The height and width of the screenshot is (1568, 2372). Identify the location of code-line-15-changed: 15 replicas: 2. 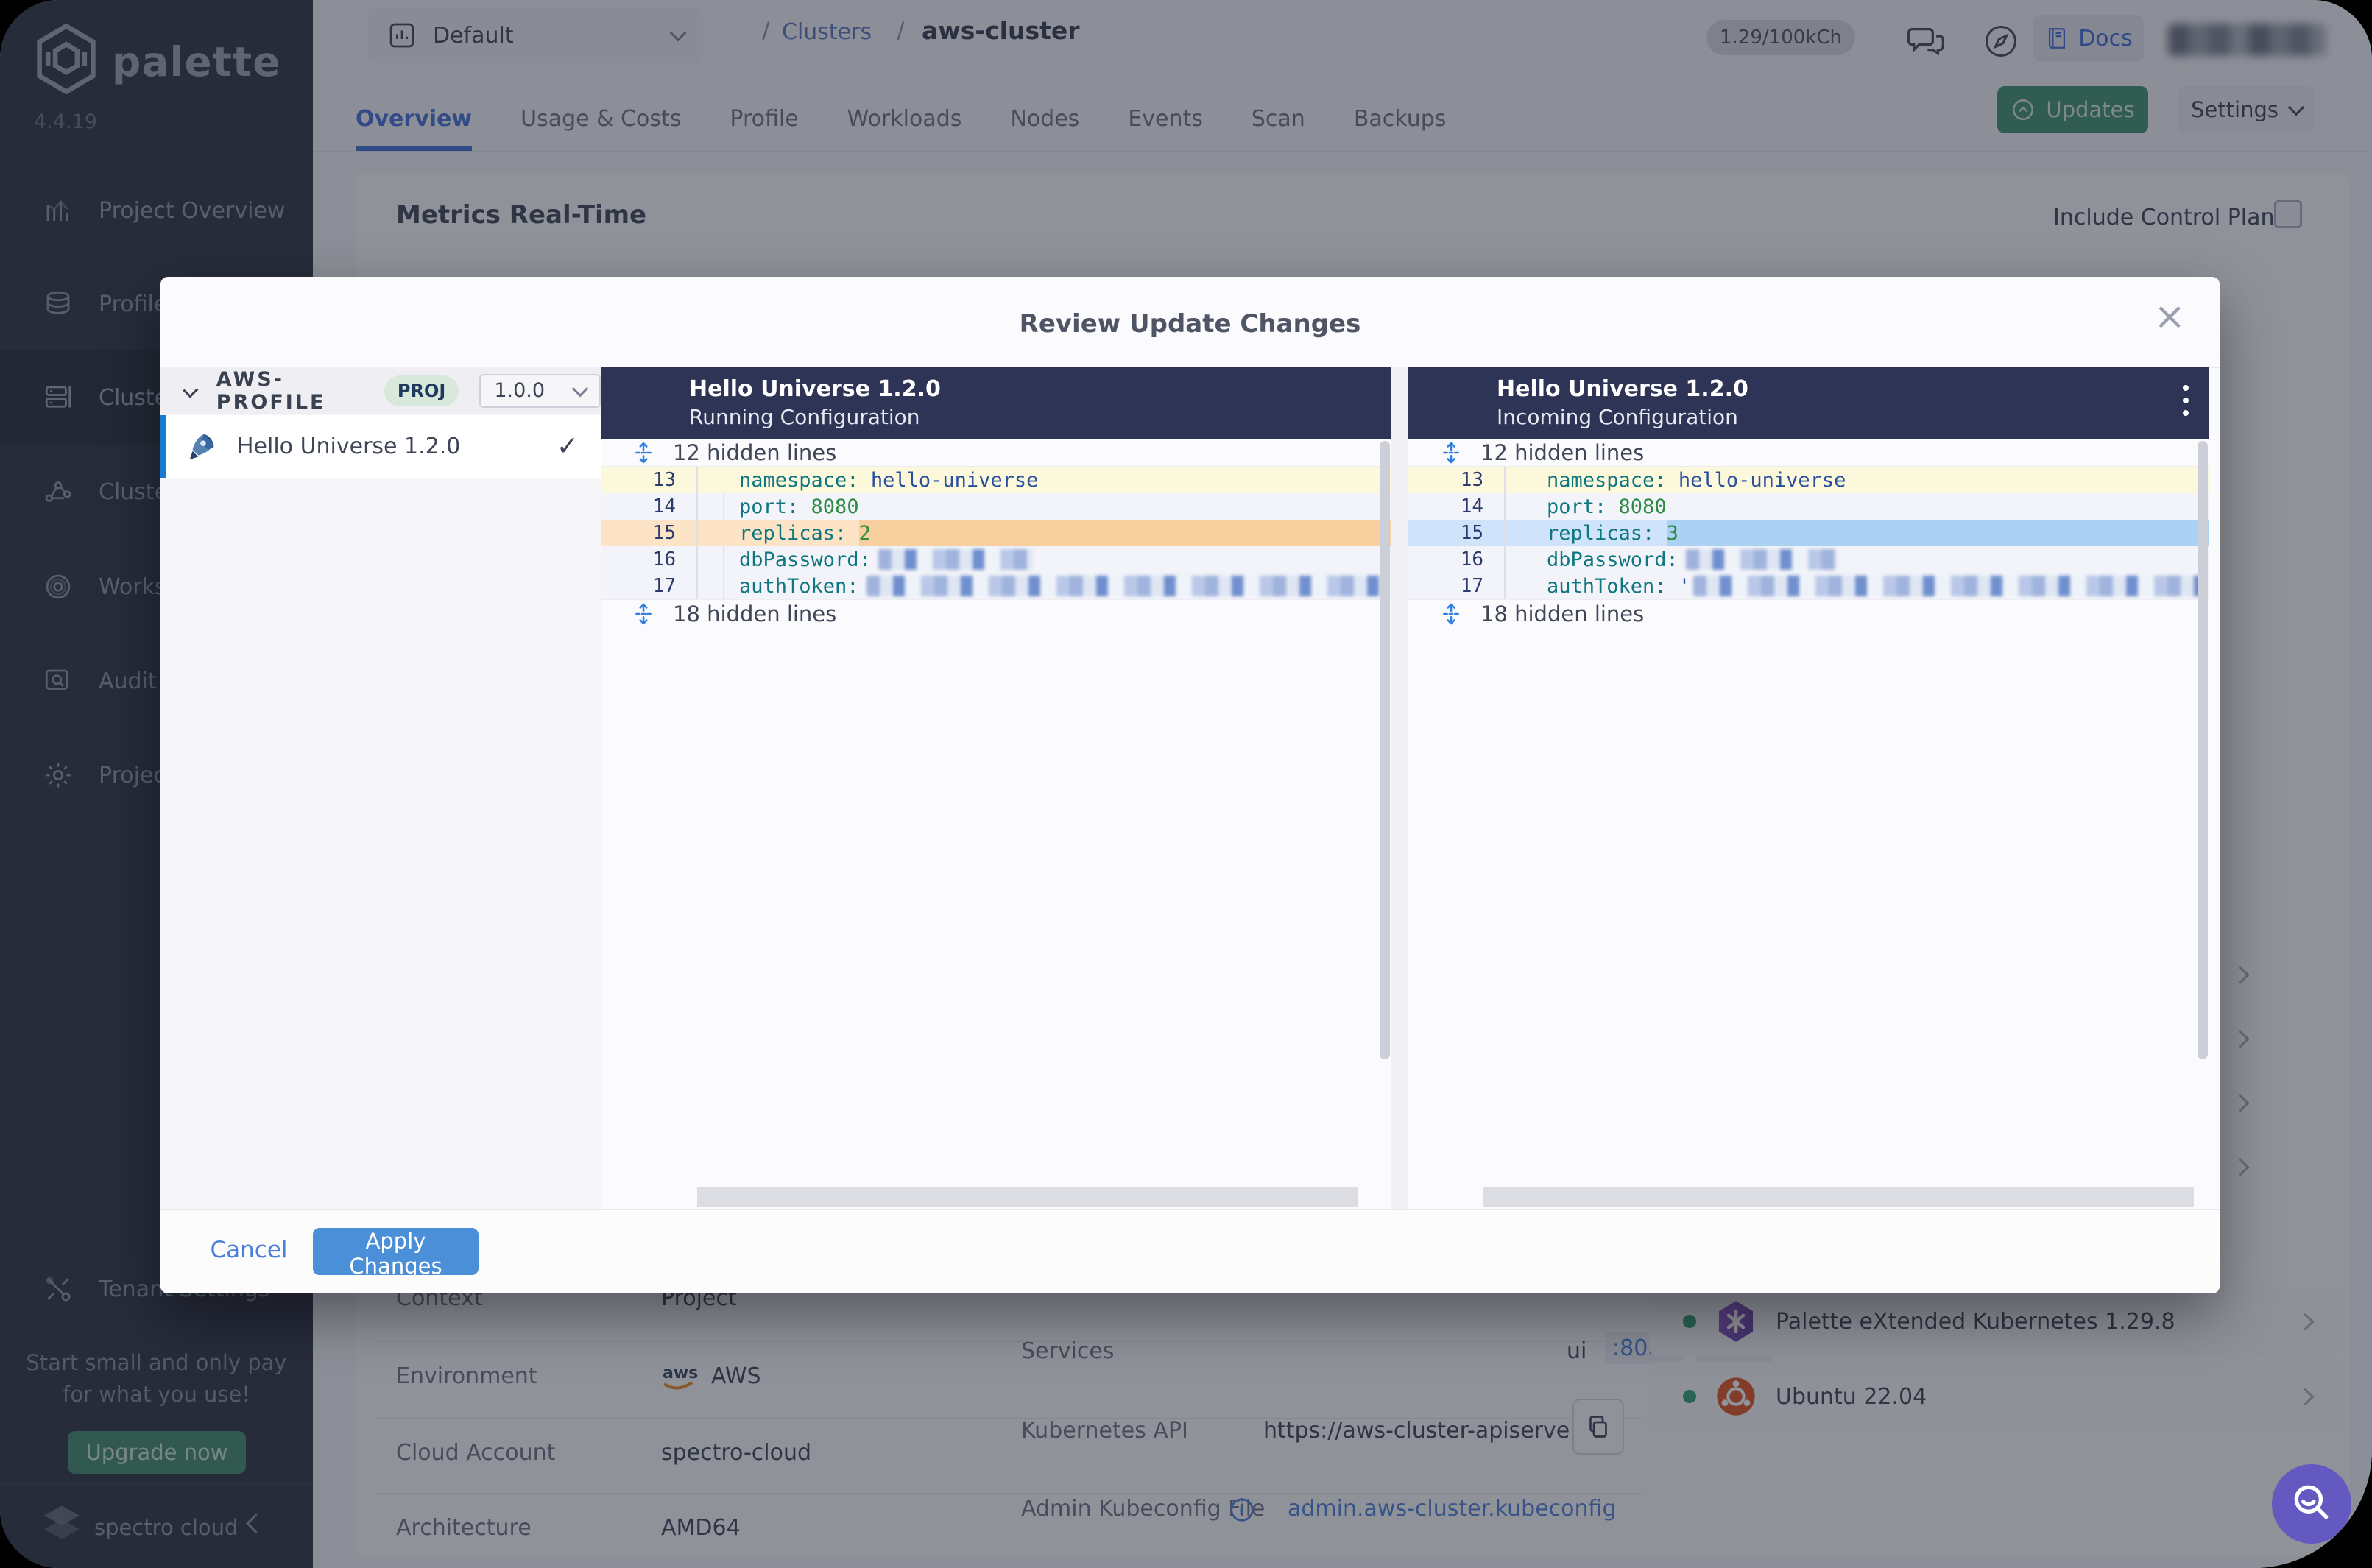
(996, 533).